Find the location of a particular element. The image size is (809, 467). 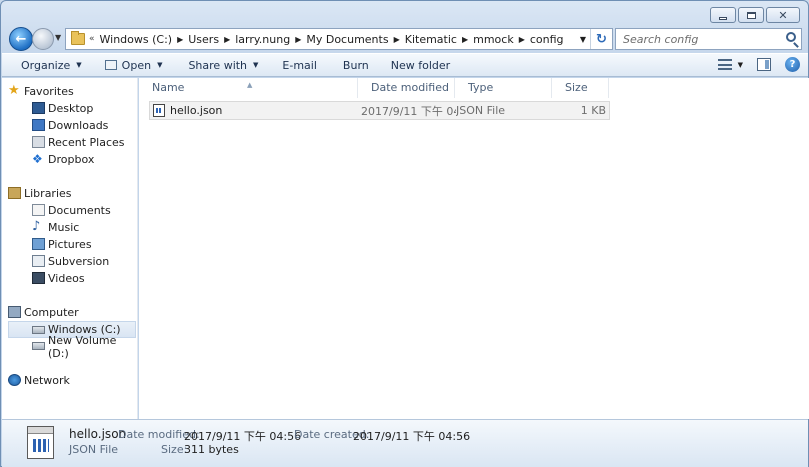

breadcrumb-item: Users is located at coordinates (203, 39).